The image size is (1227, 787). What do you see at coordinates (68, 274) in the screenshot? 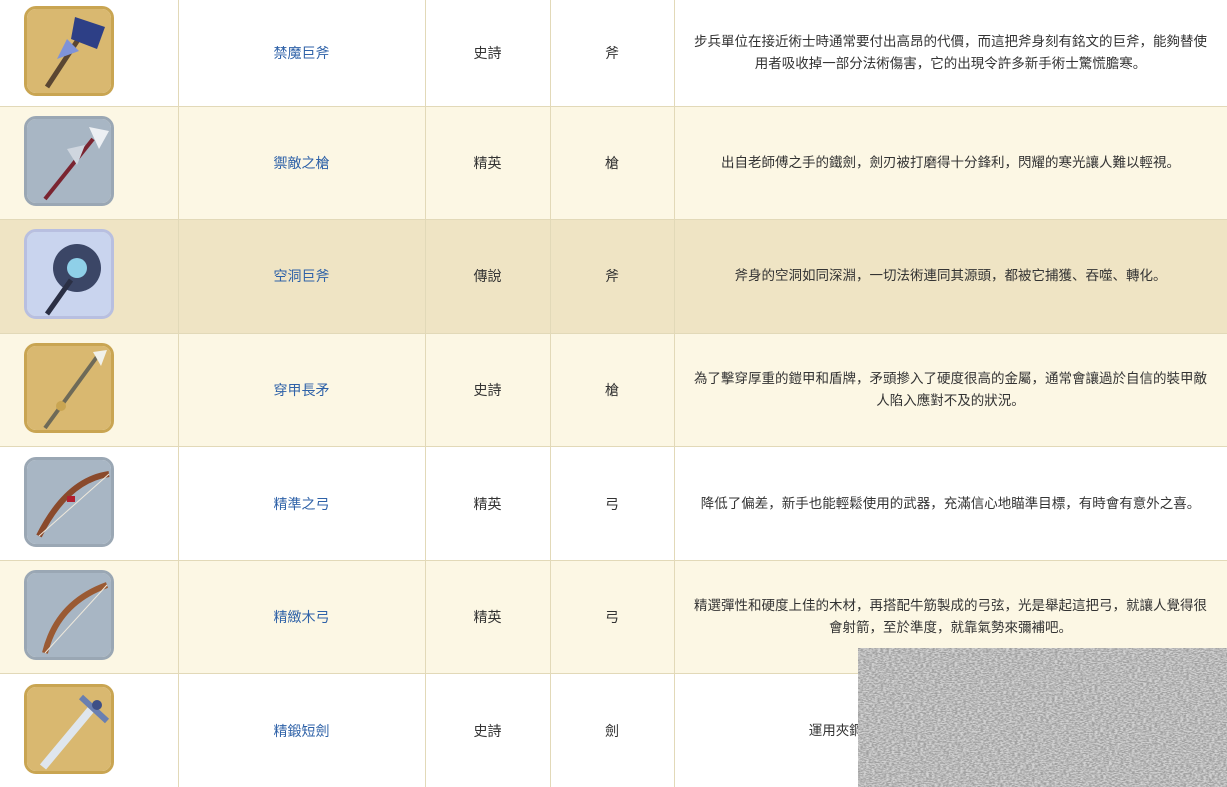
I see `void-axe-icon` at bounding box center [68, 274].